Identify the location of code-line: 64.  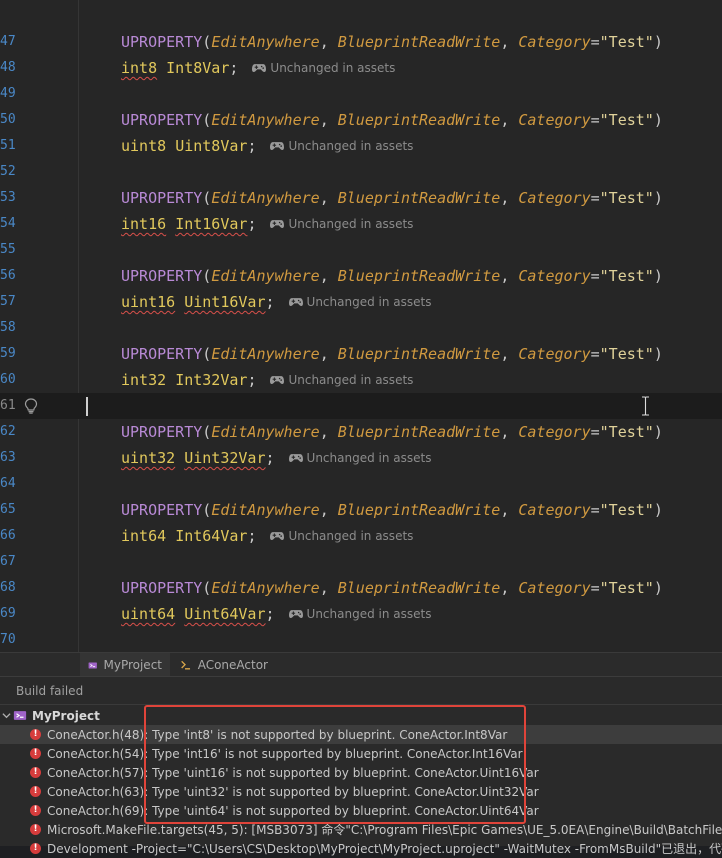
(361, 484).